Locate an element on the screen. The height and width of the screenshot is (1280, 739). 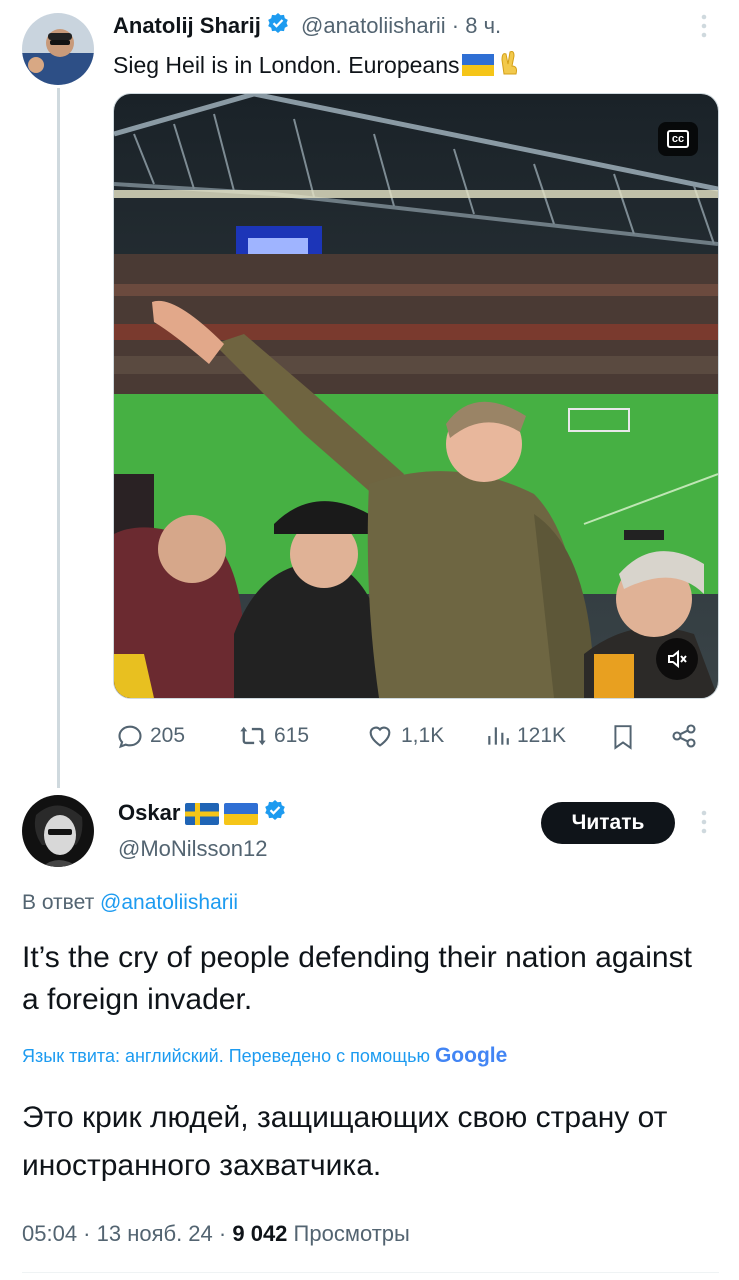
tweet-timestamp: 05:04 · 13 нояб. 24 · is located at coordinates (124, 1233).